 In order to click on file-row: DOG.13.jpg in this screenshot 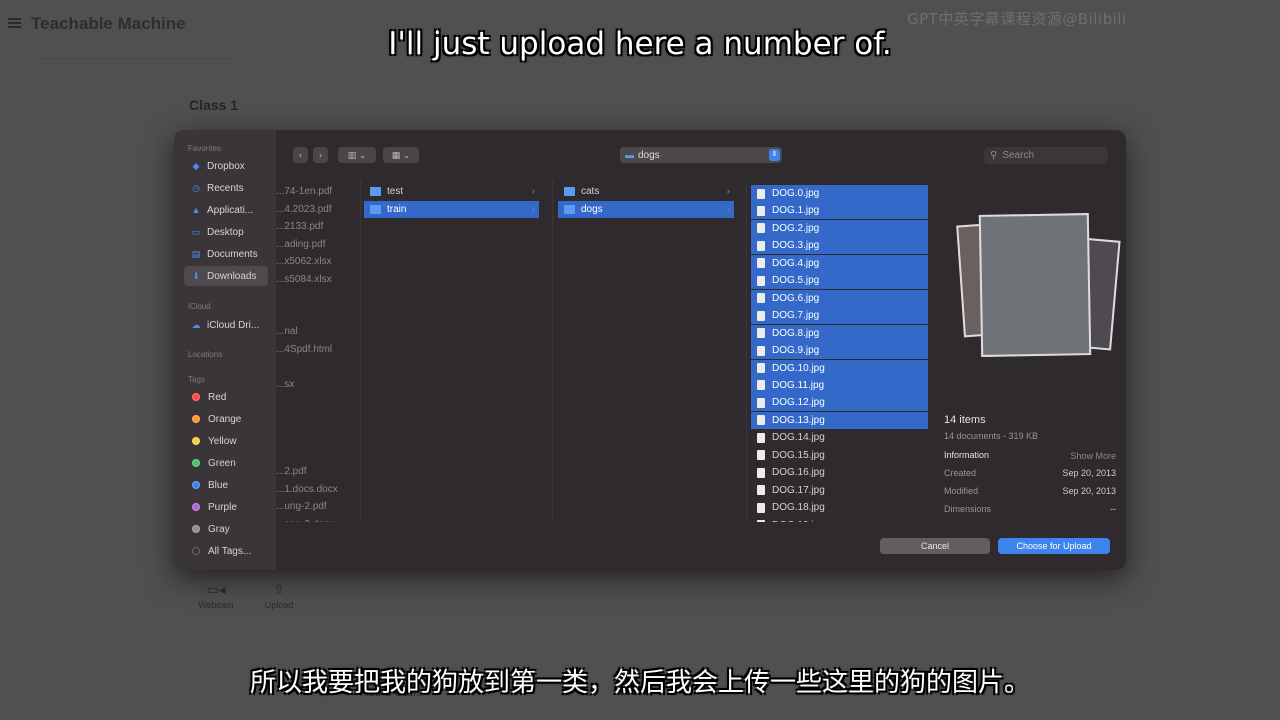, I will do `click(839, 420)`.